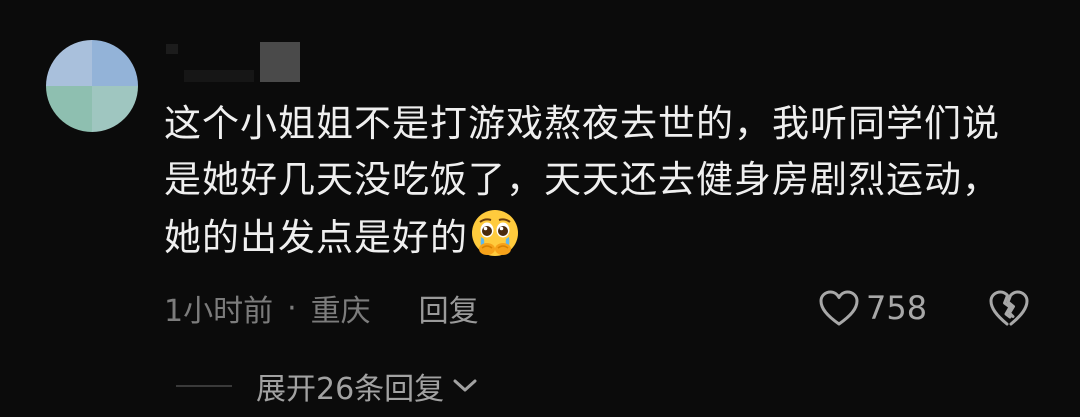 The width and height of the screenshot is (1080, 417). I want to click on avatar, so click(92, 86).